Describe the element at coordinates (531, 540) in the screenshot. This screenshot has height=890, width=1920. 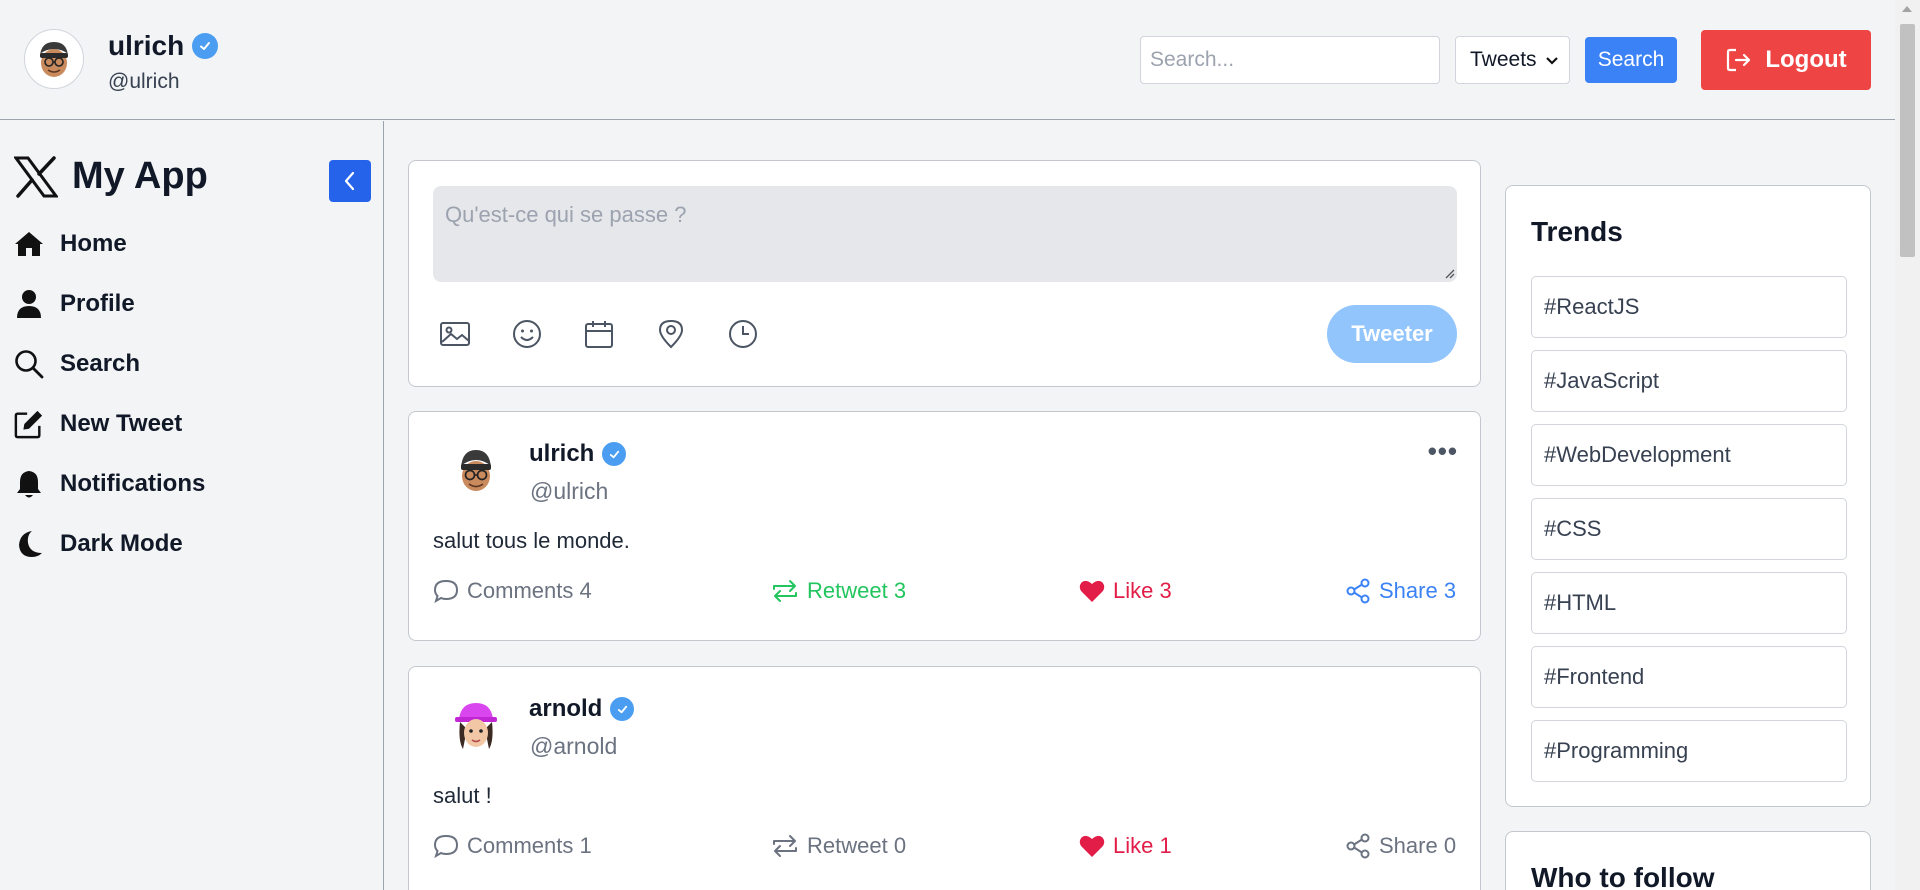
I see `tweet-text: salut tous le monde.` at that location.